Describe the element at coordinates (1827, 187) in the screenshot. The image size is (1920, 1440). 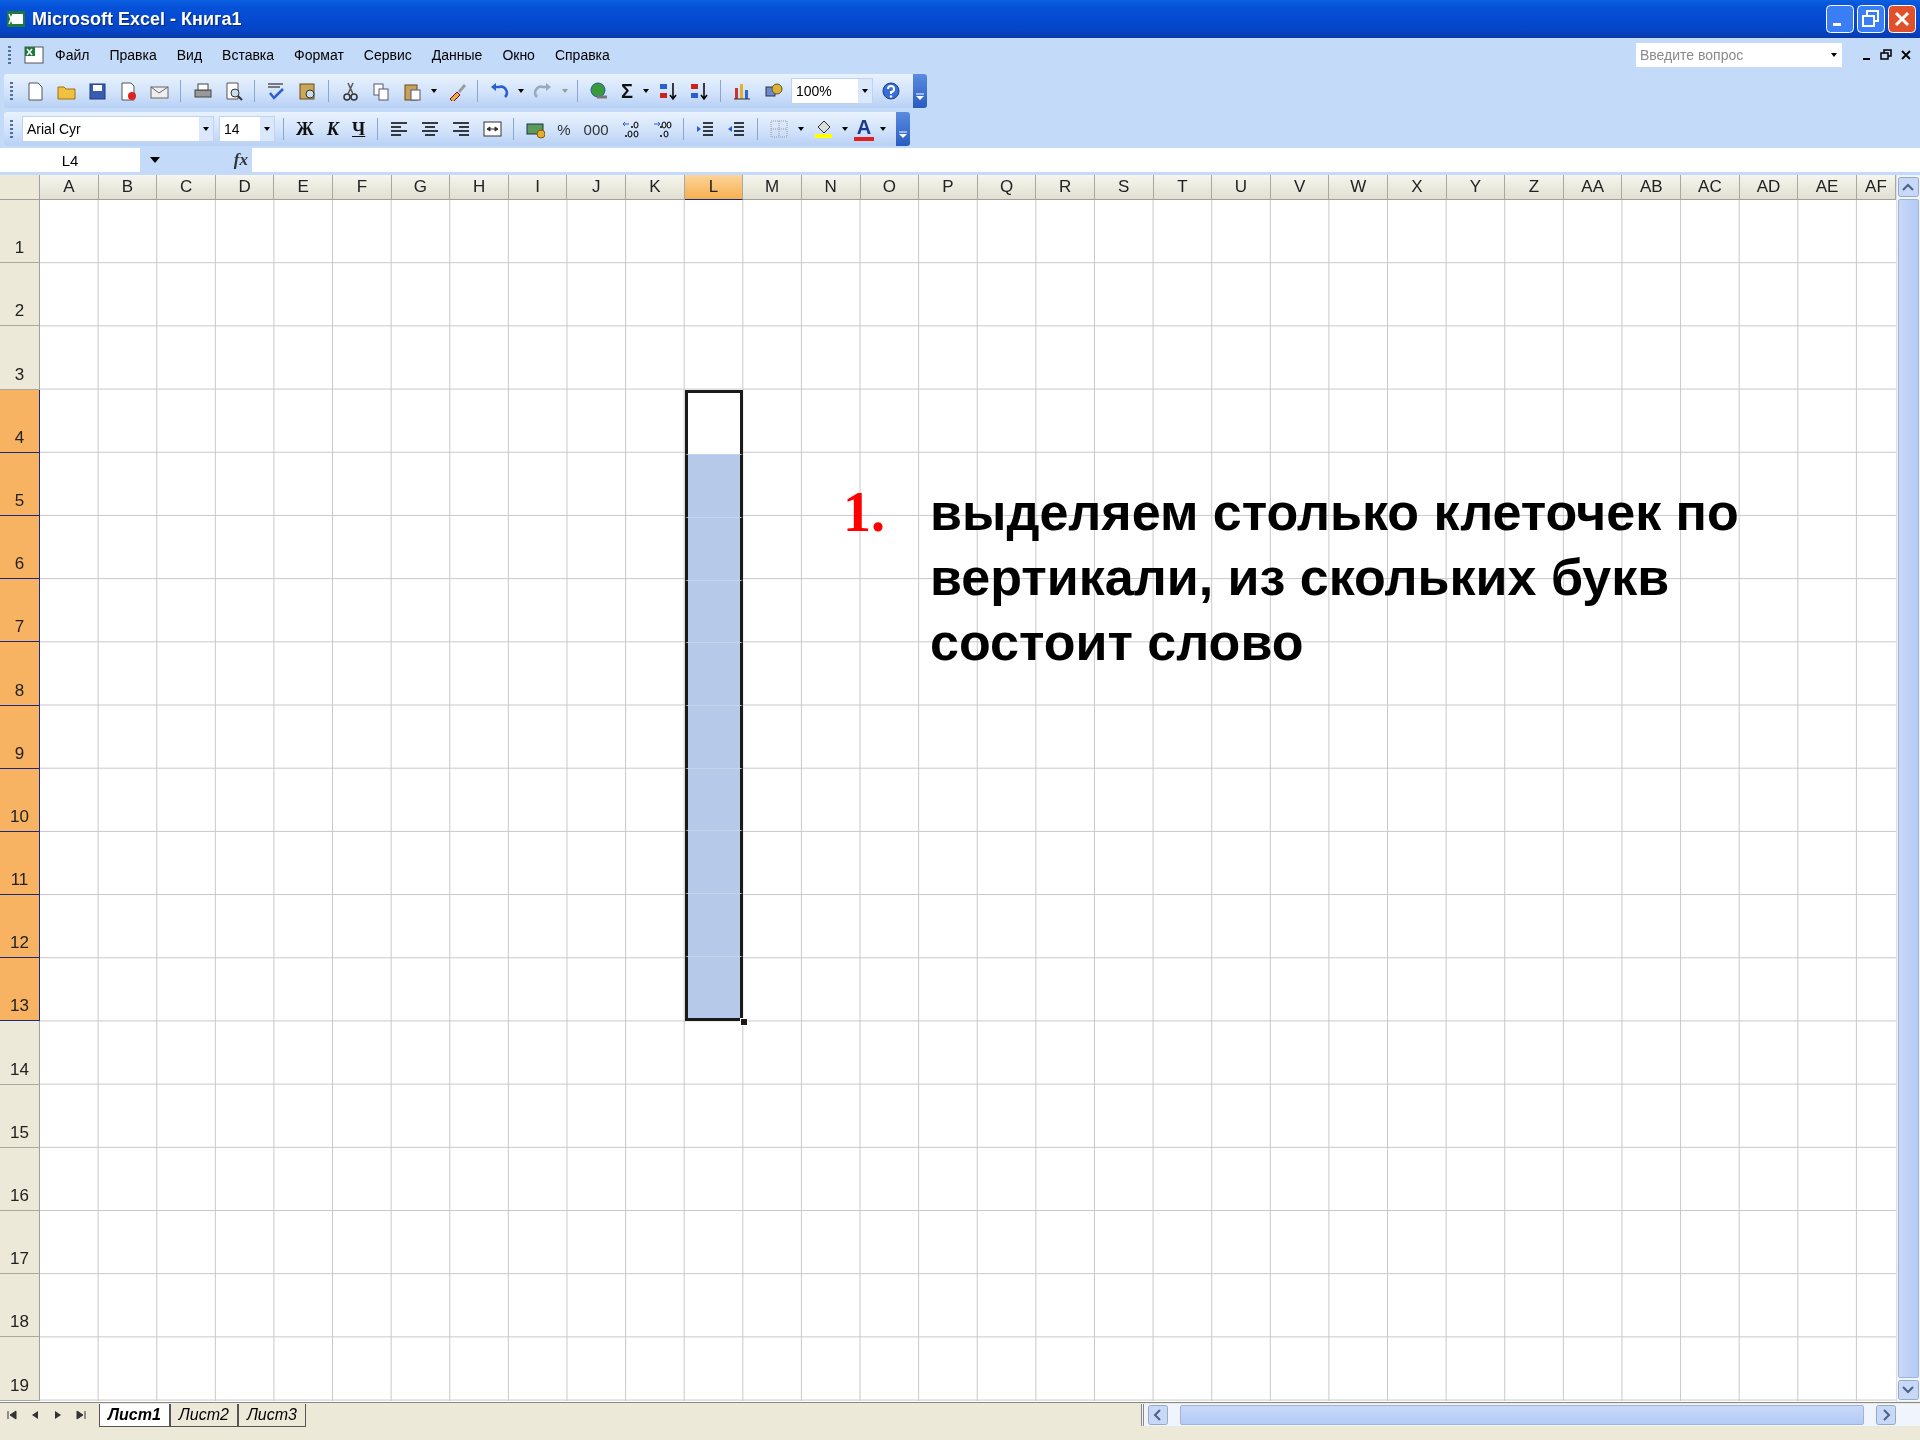
I see `column-header: AE` at that location.